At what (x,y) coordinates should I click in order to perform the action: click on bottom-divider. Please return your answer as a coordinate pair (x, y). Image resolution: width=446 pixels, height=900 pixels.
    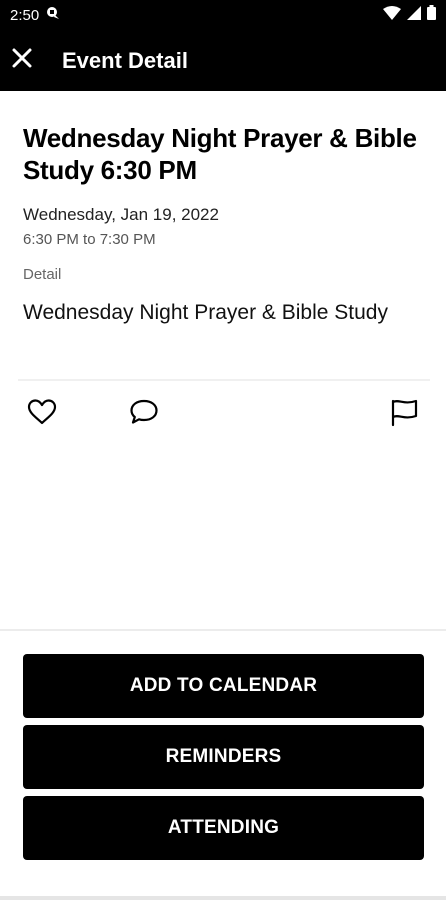
    Looking at the image, I should click on (223, 898).